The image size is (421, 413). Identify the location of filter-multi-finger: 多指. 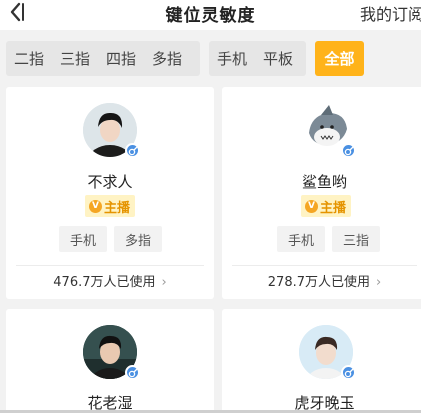
(167, 58).